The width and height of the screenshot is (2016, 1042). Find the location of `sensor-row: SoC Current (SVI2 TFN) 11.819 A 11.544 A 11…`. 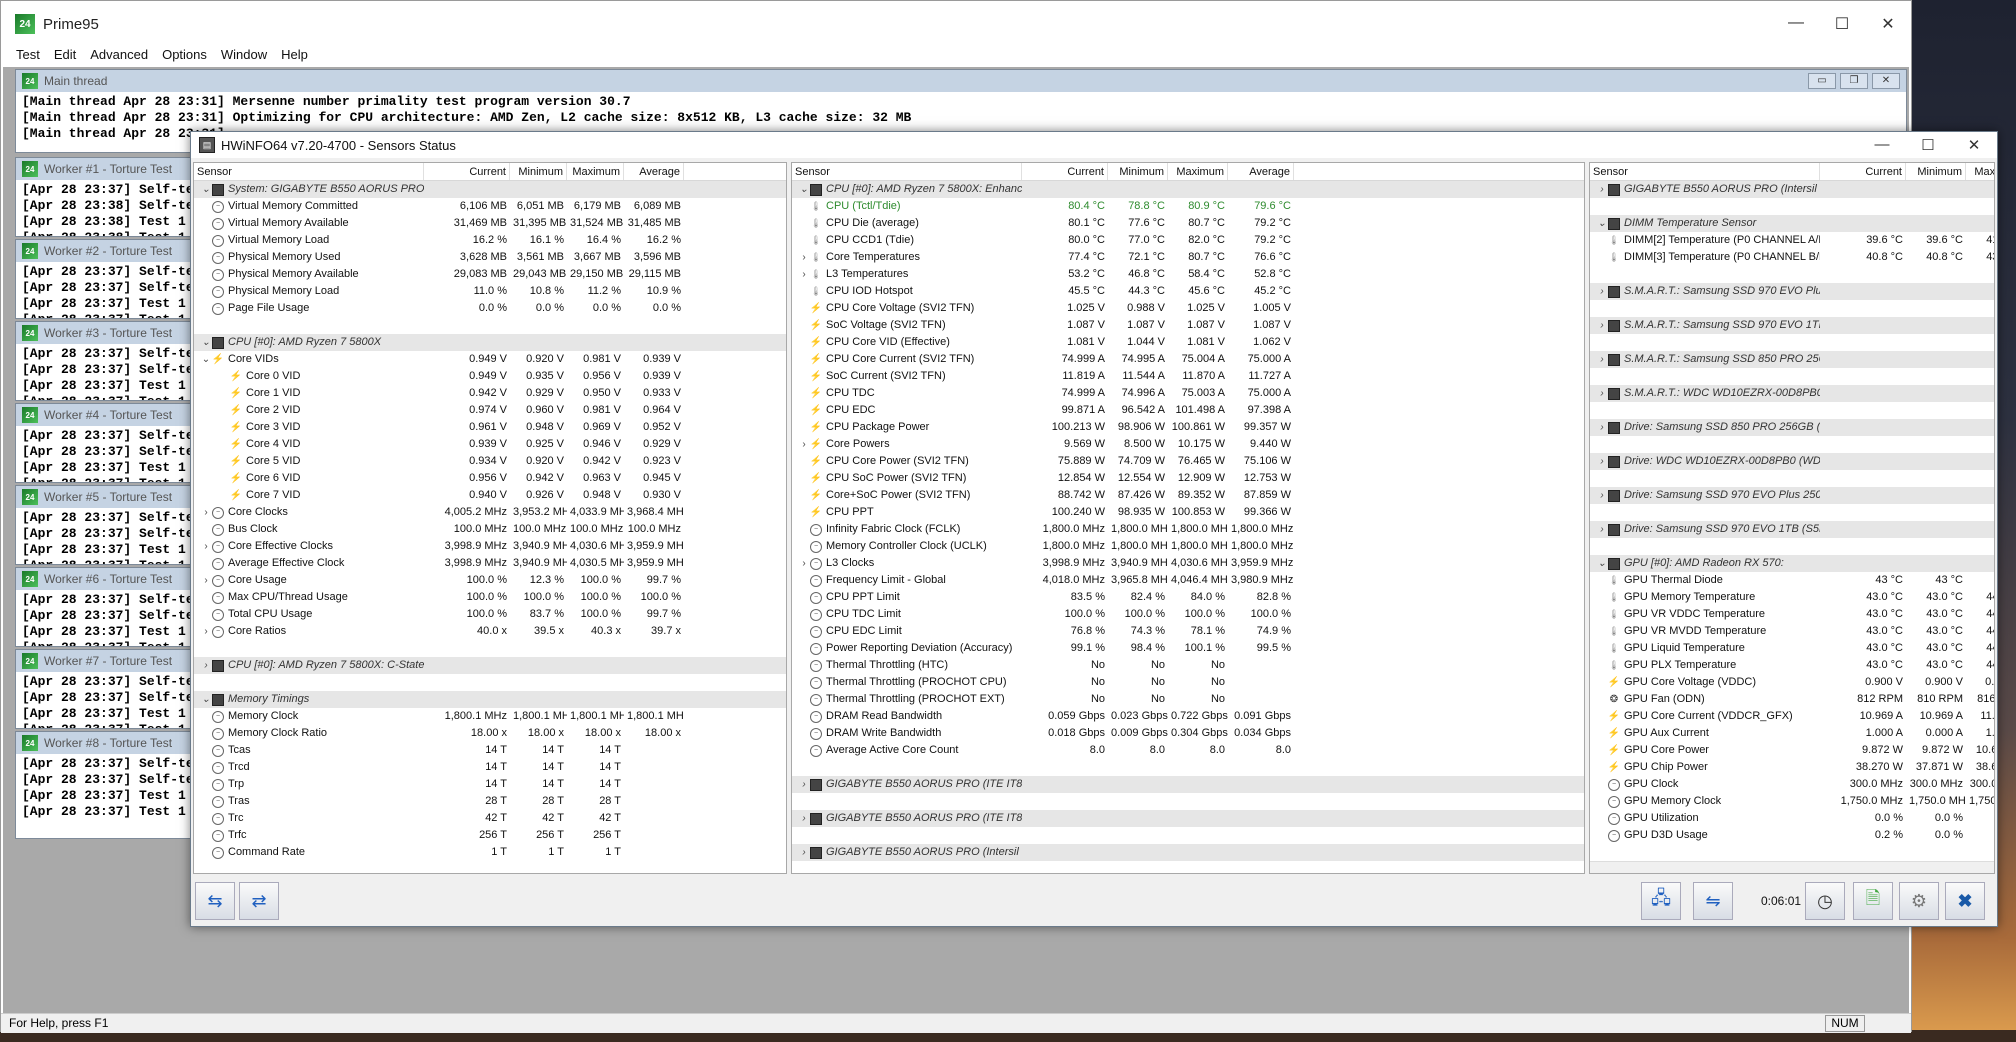

sensor-row: SoC Current (SVI2 TFN) 11.819 A 11.544 A 11… is located at coordinates (1188, 376).